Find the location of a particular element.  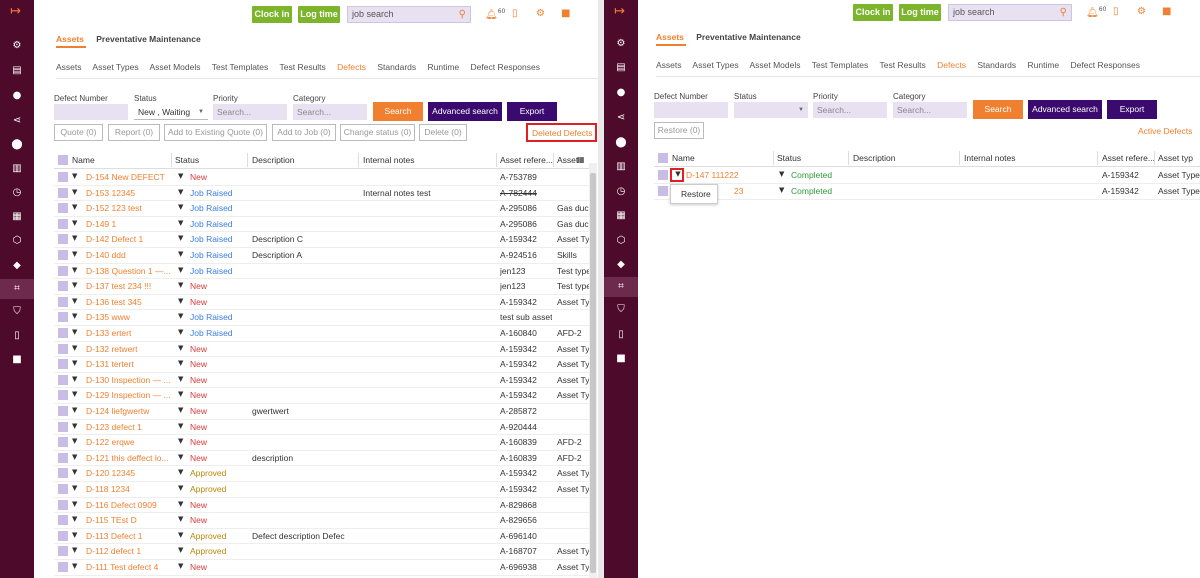

active-defects-link: Active Defects is located at coordinates (1165, 131).